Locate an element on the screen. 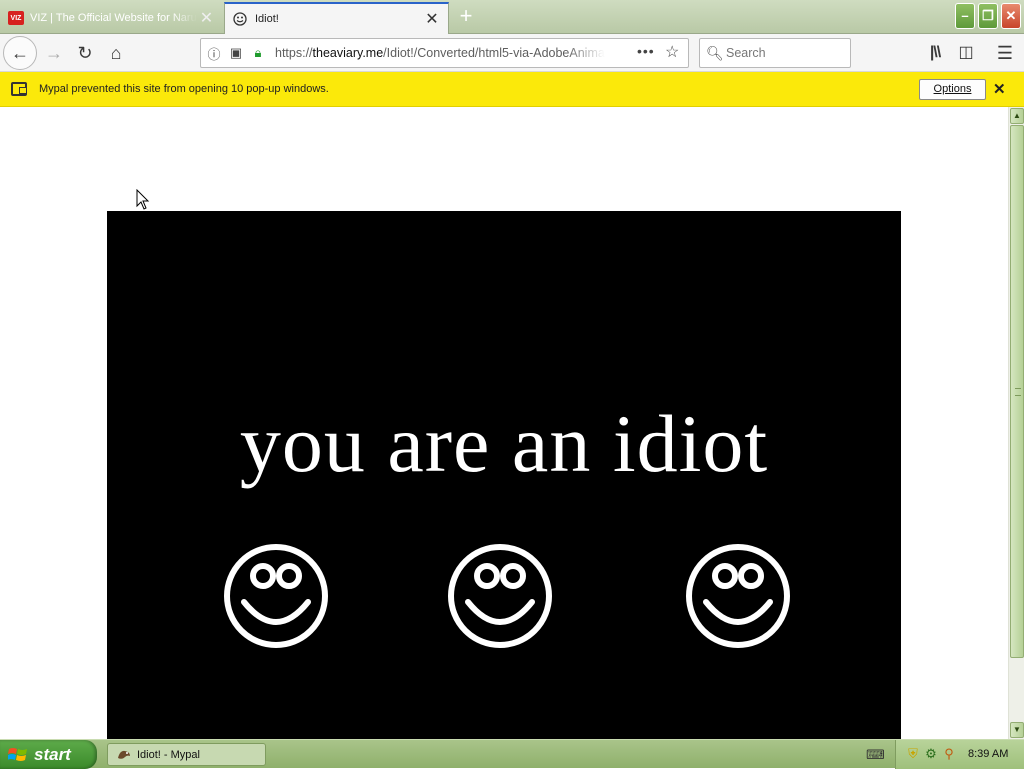  search-icon: 🔍︎ is located at coordinates (715, 52).